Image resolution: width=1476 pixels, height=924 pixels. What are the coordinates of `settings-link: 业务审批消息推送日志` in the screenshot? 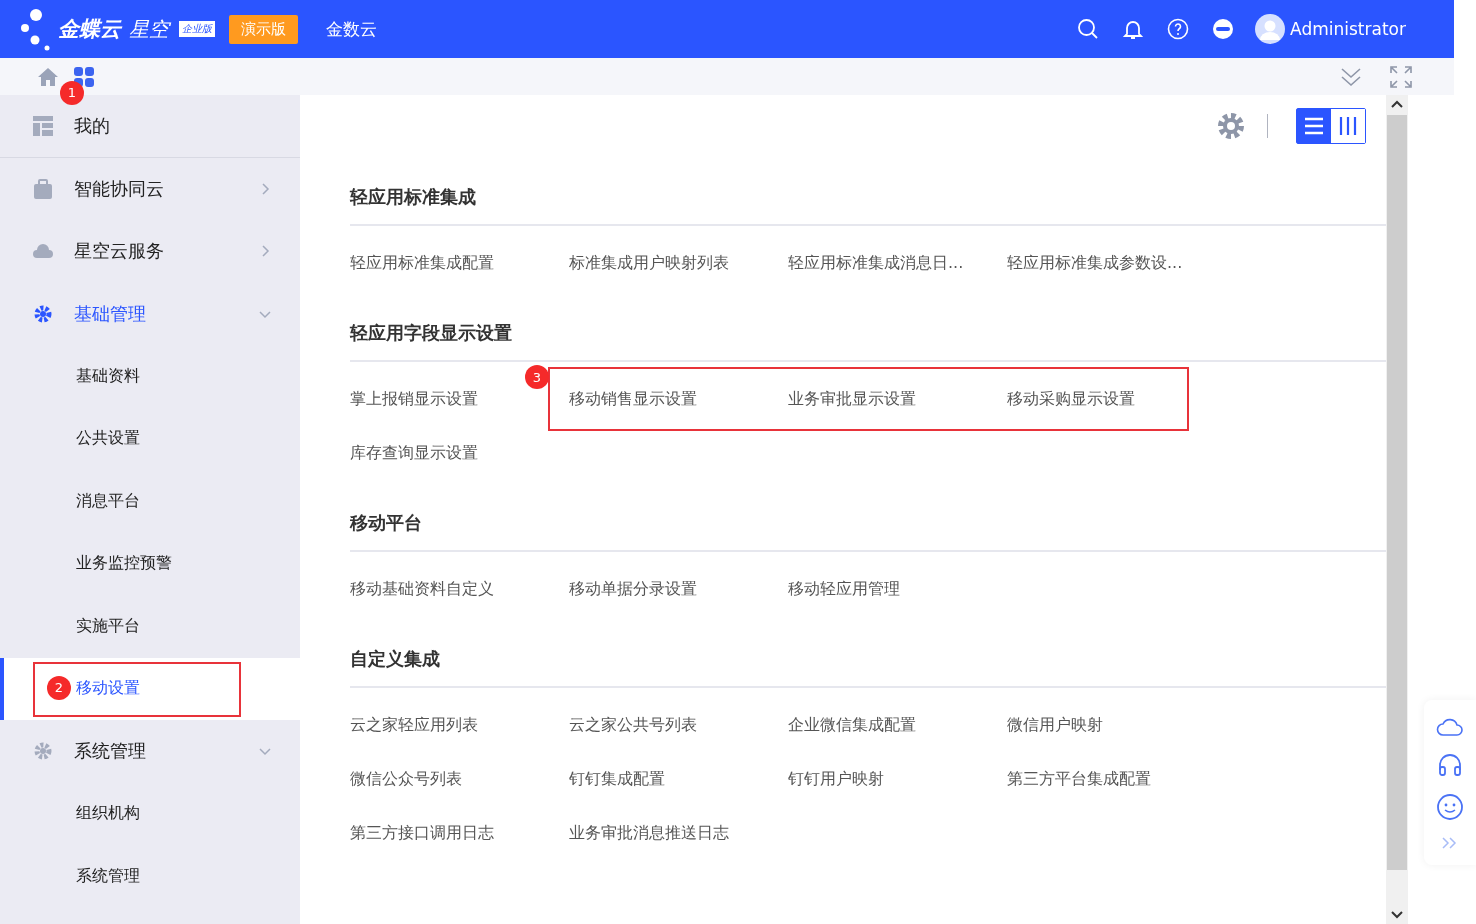 It's located at (678, 833).